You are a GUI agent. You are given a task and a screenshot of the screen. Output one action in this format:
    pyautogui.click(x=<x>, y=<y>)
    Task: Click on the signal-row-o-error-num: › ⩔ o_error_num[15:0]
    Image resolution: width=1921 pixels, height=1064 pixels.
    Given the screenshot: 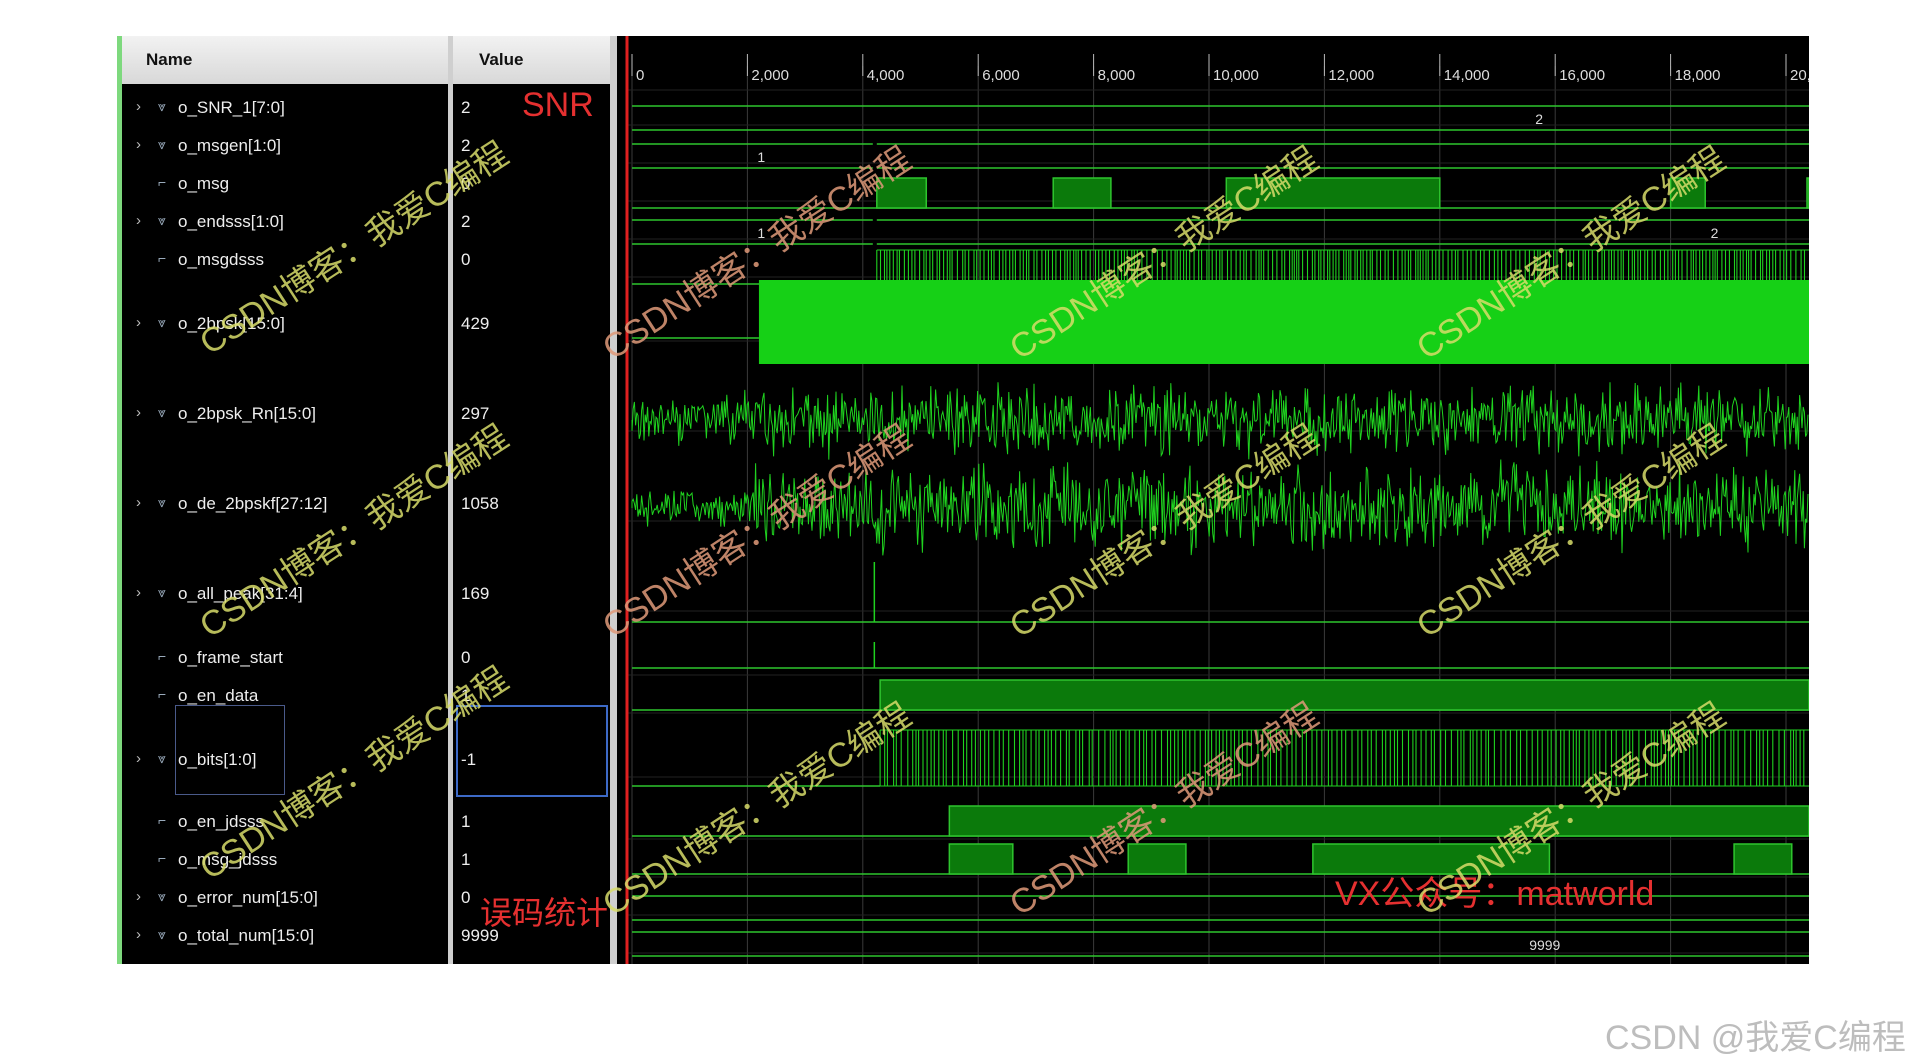 What is the action you would take?
    pyautogui.click(x=285, y=899)
    